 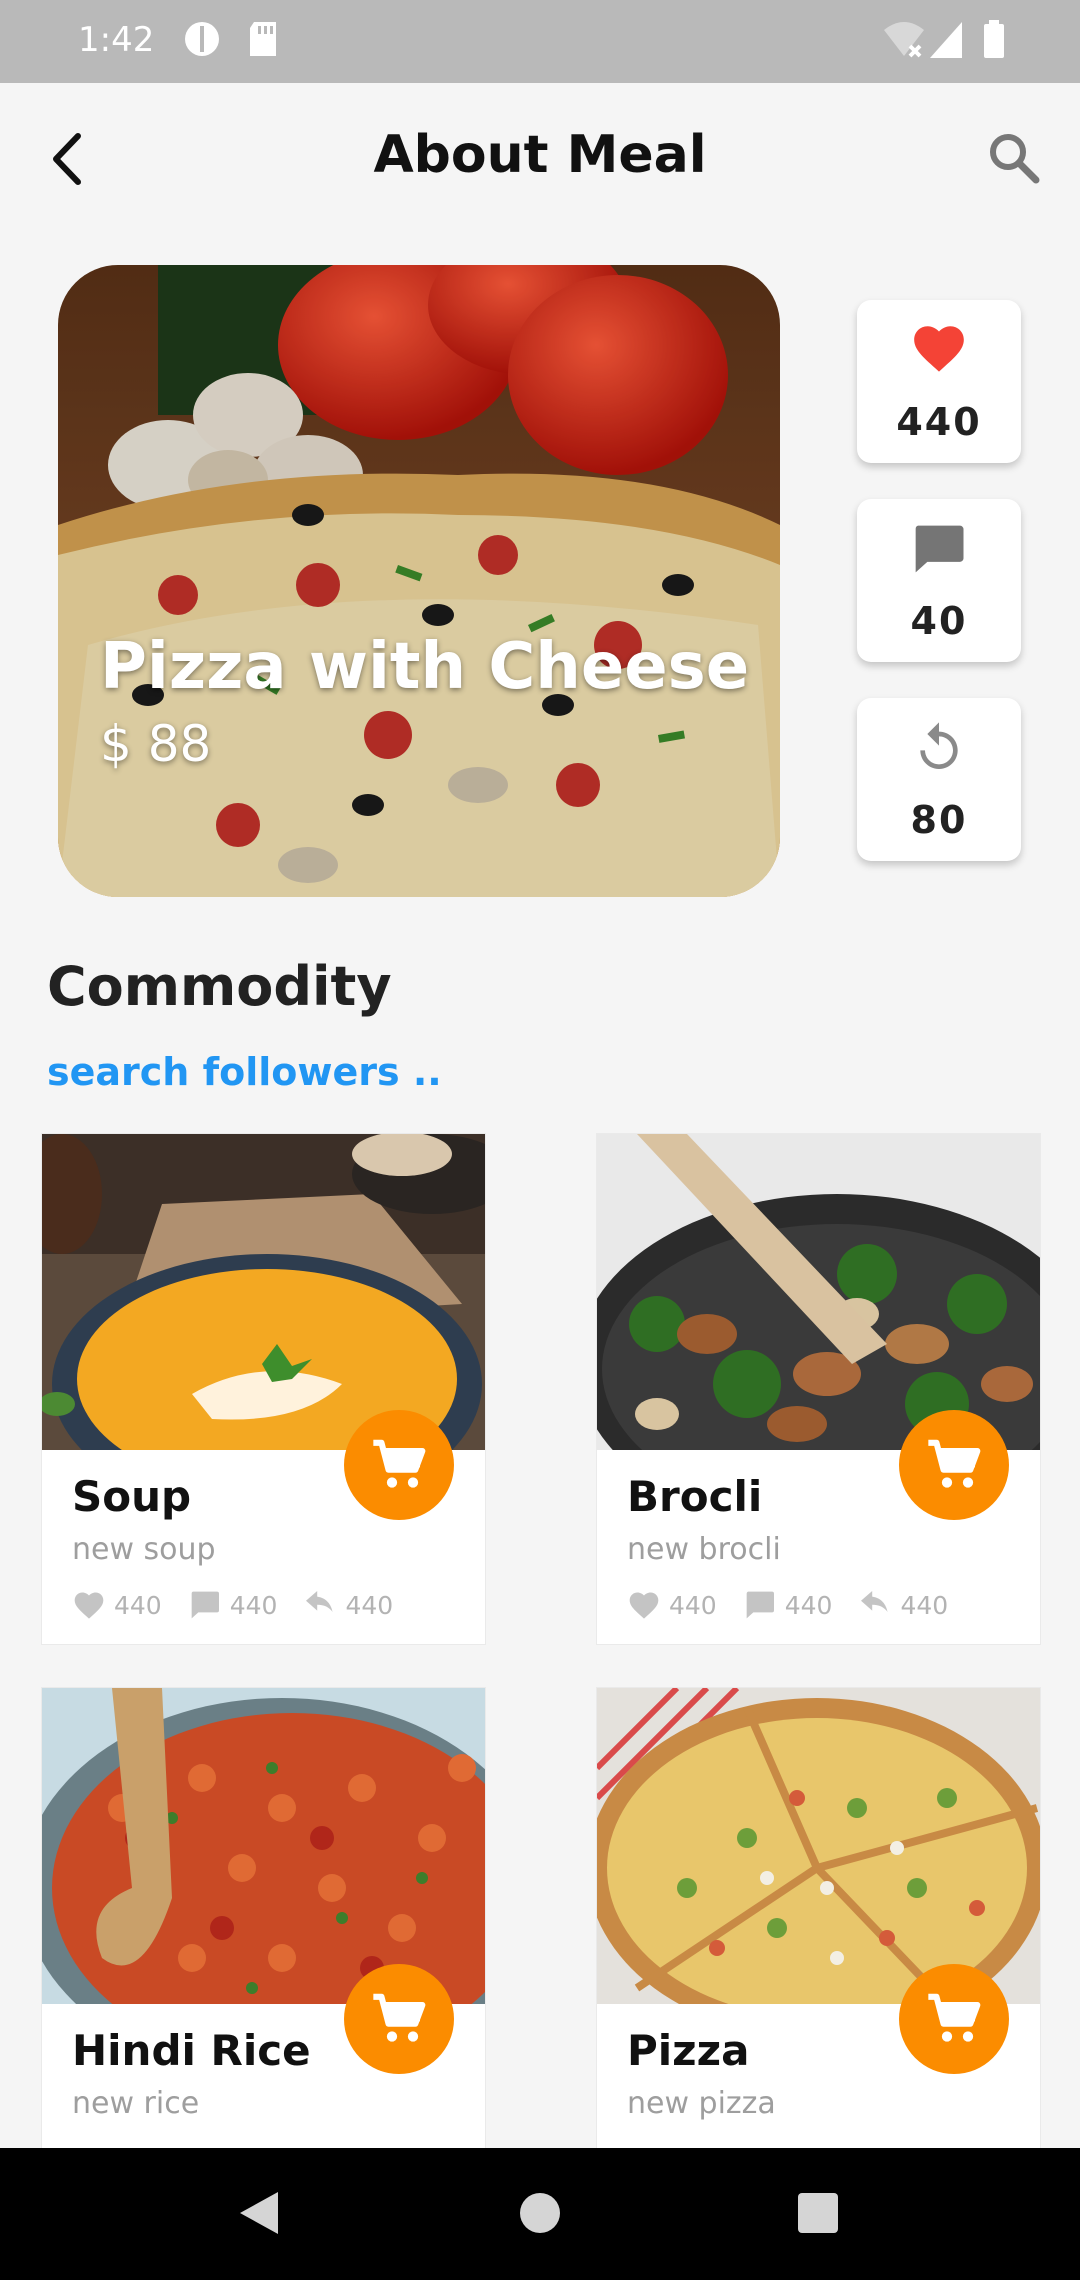 What do you see at coordinates (116, 40) in the screenshot?
I see `status-time: 1:42` at bounding box center [116, 40].